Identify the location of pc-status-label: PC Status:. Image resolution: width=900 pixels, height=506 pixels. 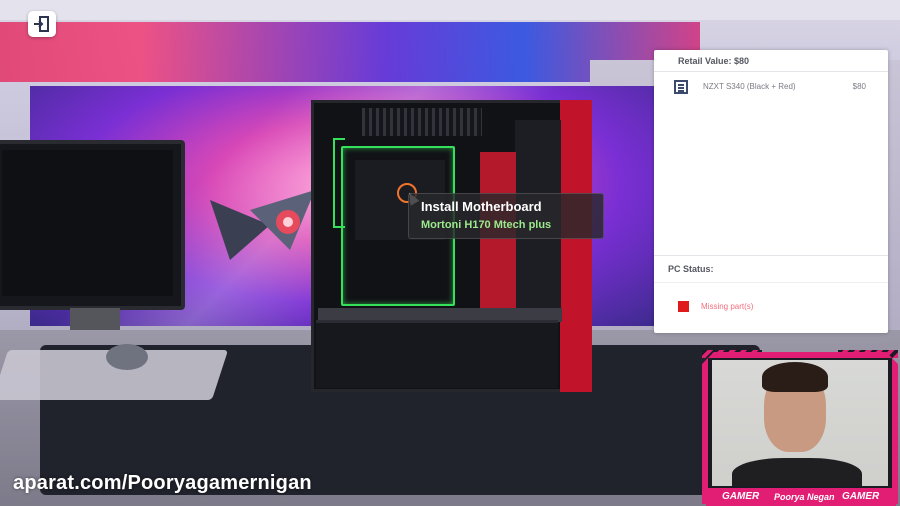
(691, 269).